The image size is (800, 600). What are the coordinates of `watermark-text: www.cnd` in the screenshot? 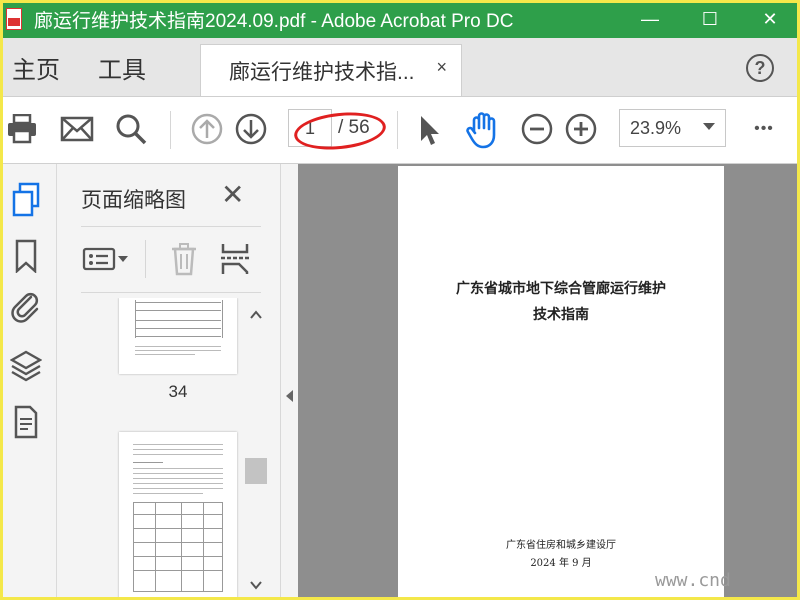 It's located at (693, 580).